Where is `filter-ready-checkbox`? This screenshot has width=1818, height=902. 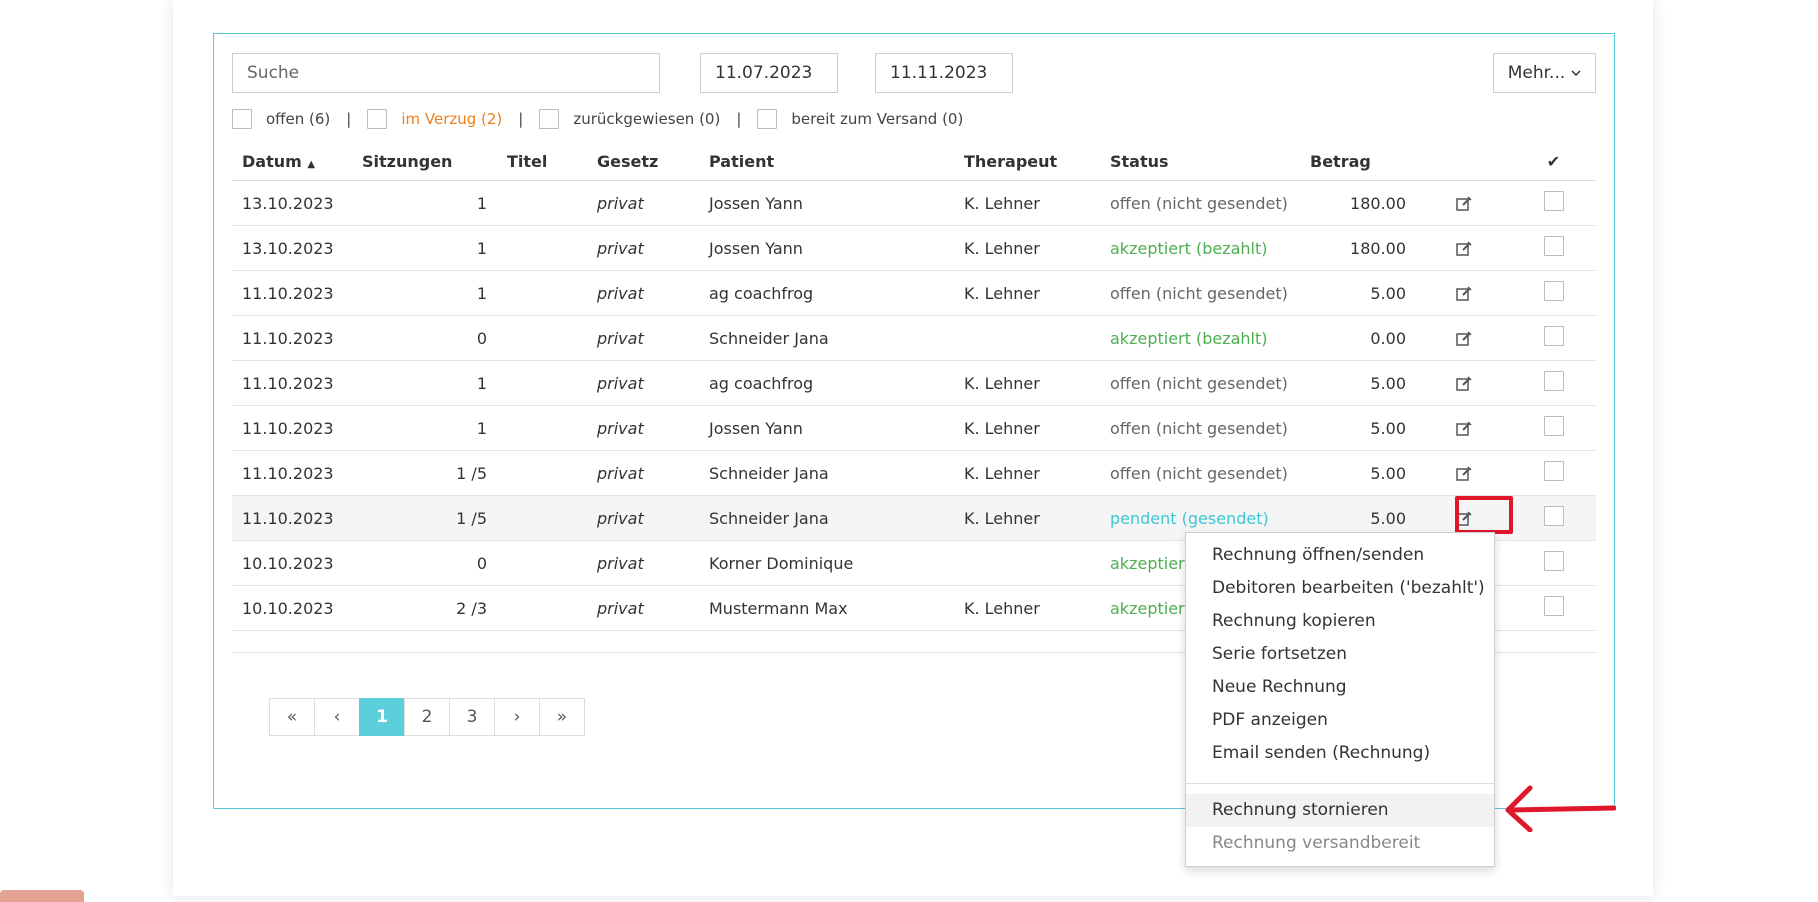 filter-ready-checkbox is located at coordinates (767, 119).